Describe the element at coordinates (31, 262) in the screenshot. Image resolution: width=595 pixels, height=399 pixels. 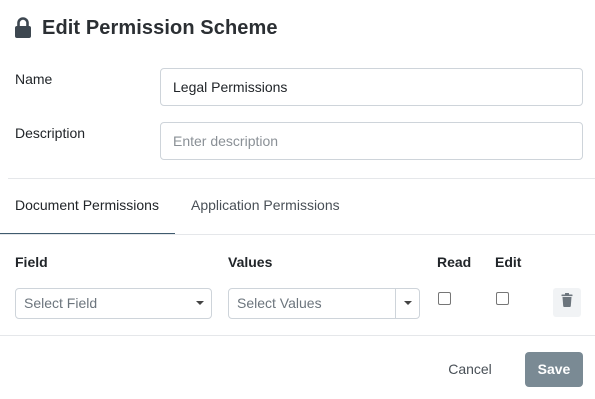
I see `field-column-header: Field` at that location.